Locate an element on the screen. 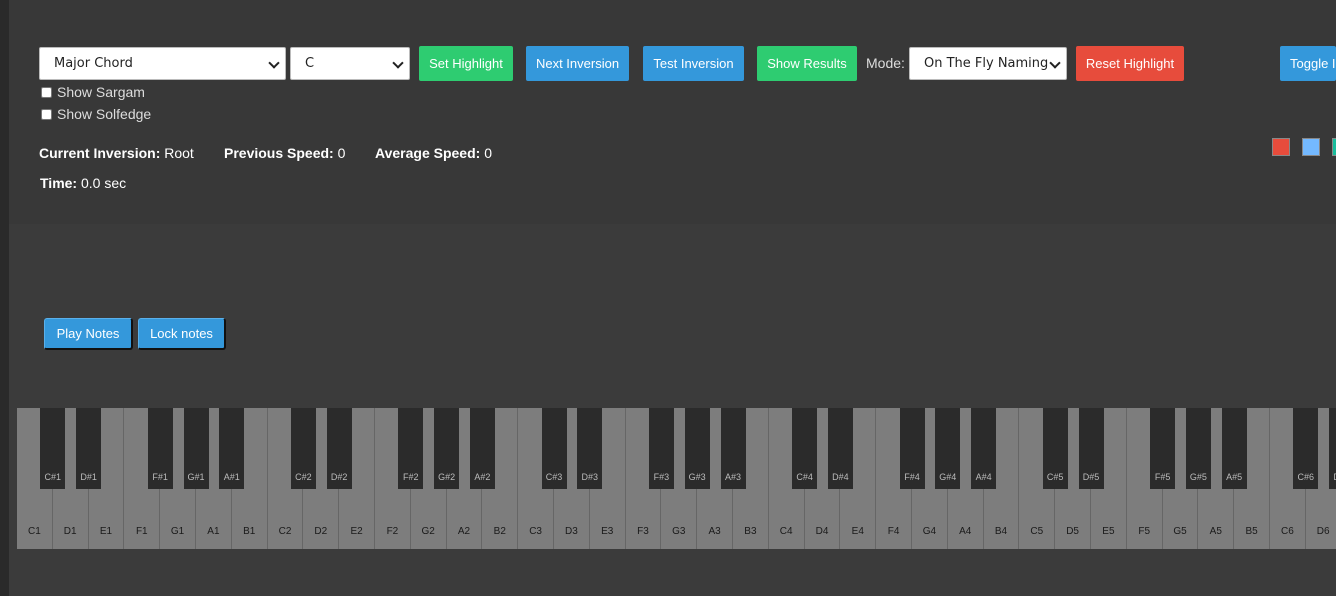  piano-key-label: A1 is located at coordinates (213, 531).